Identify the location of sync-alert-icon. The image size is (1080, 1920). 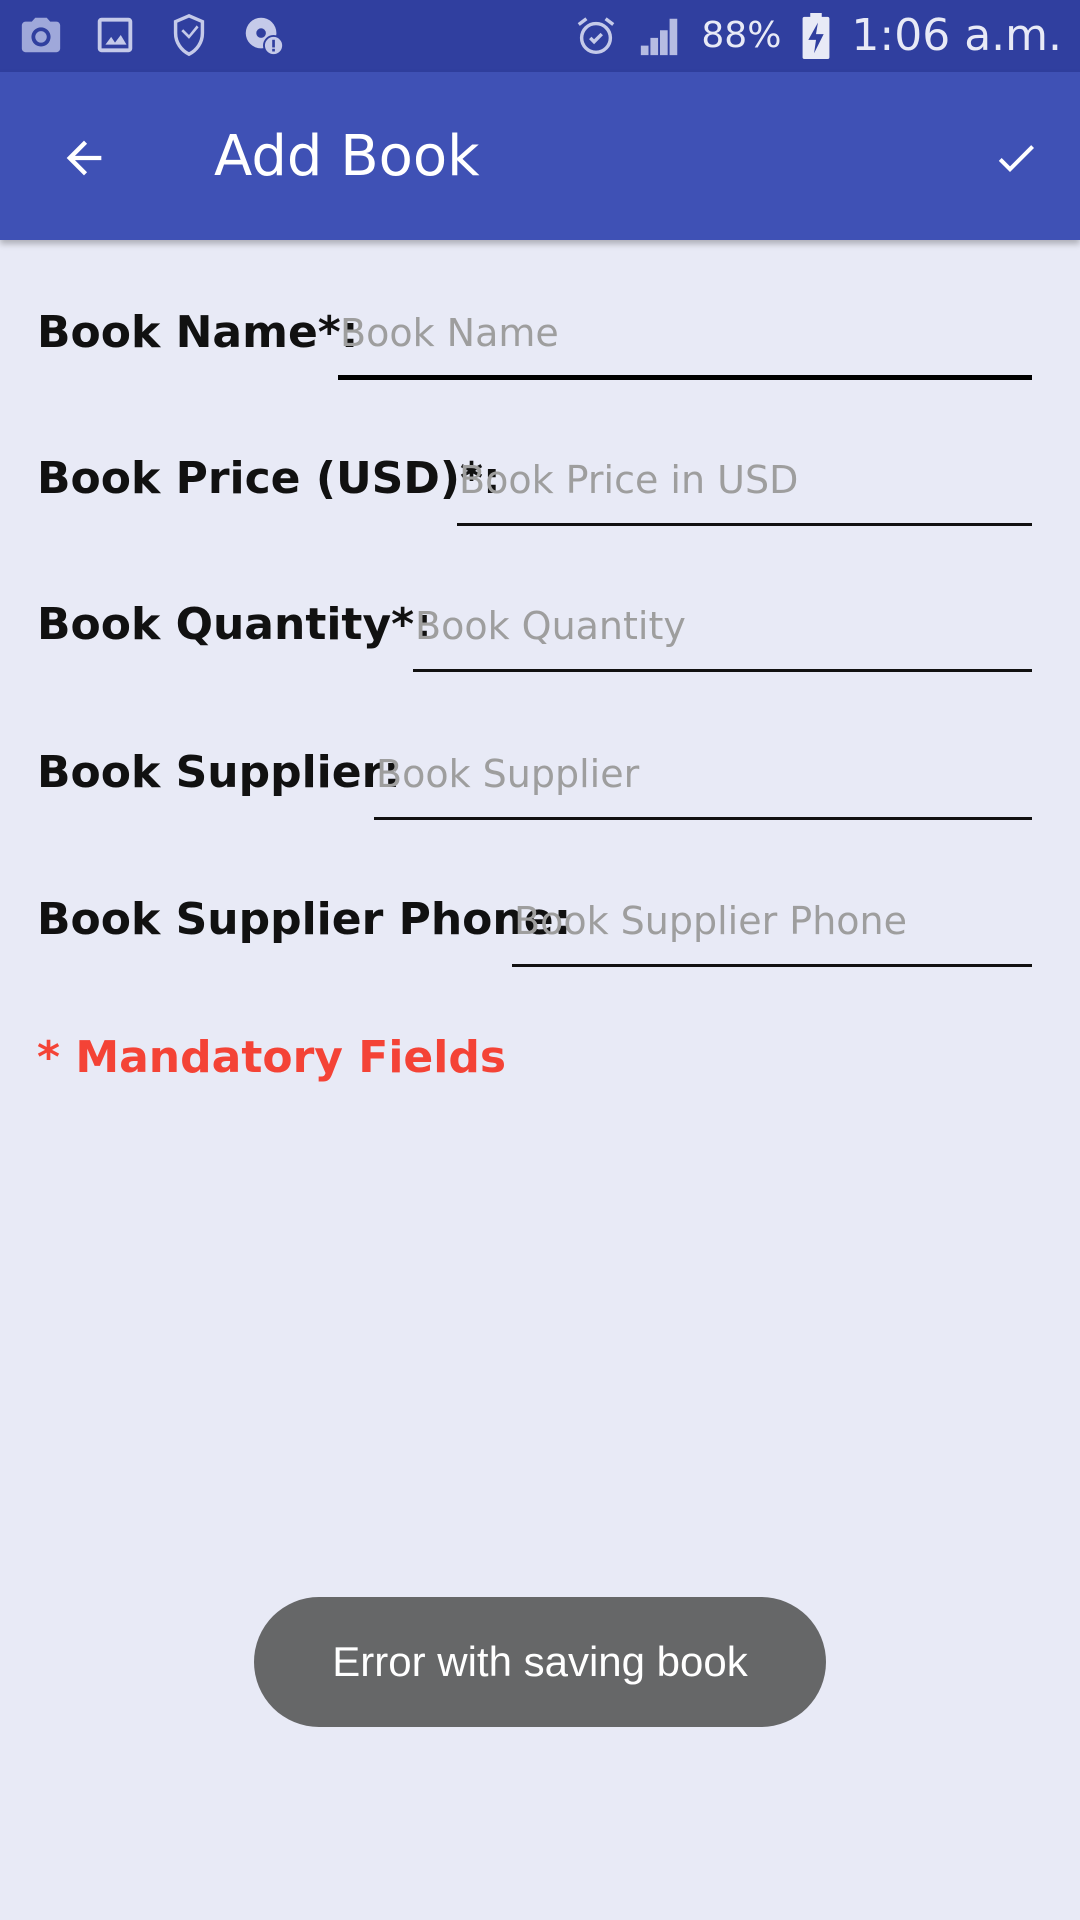
(265, 37).